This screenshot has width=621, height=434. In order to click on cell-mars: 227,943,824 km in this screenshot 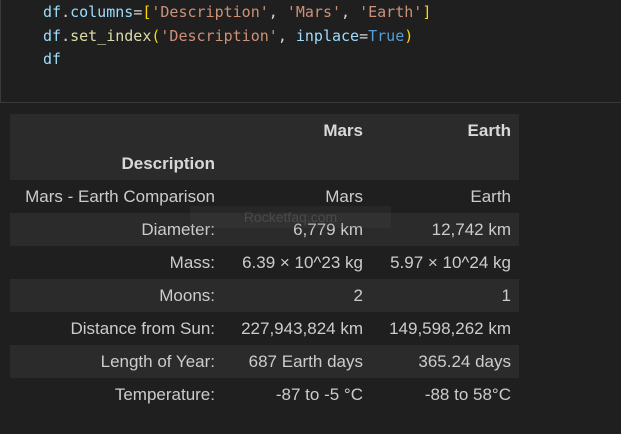, I will do `click(302, 328)`.